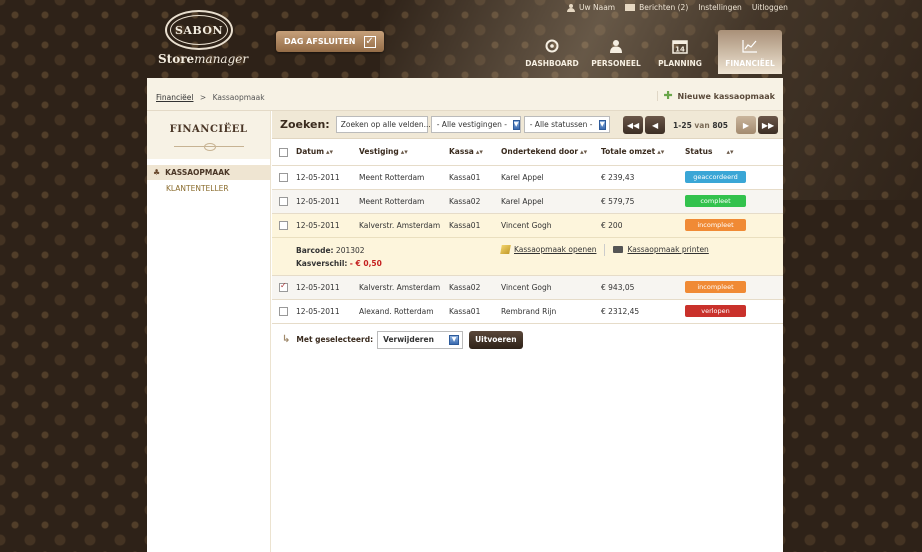 This screenshot has width=922, height=552. Describe the element at coordinates (750, 63) in the screenshot. I see `nav-financieel-label: FINANCIËEL` at that location.